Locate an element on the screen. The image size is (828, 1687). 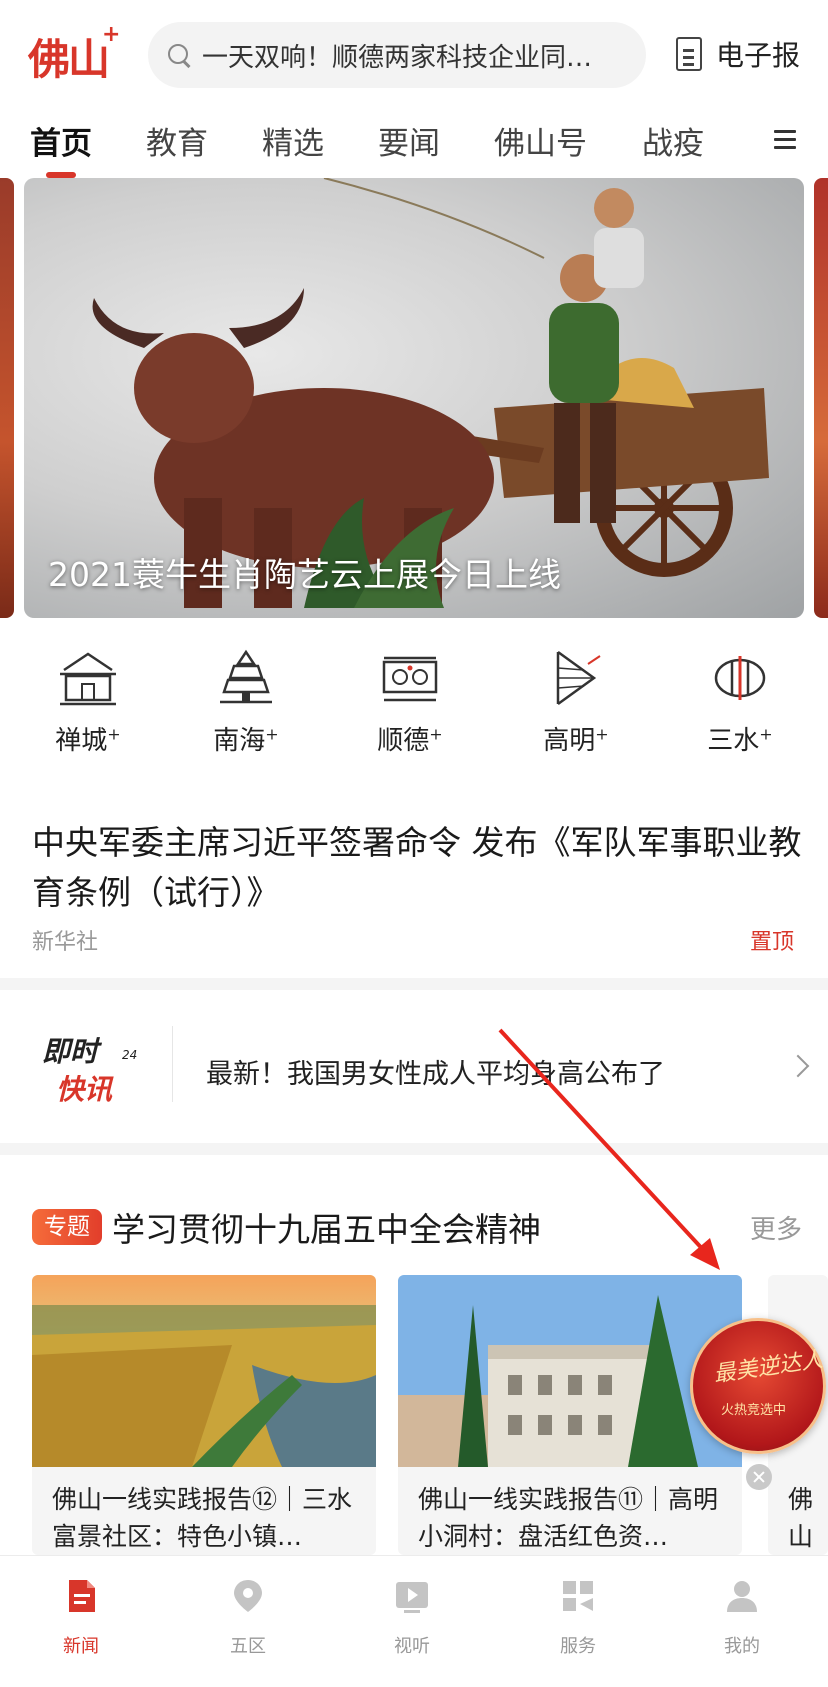
logo-plus-mark: + is located at coordinates (111, 34).